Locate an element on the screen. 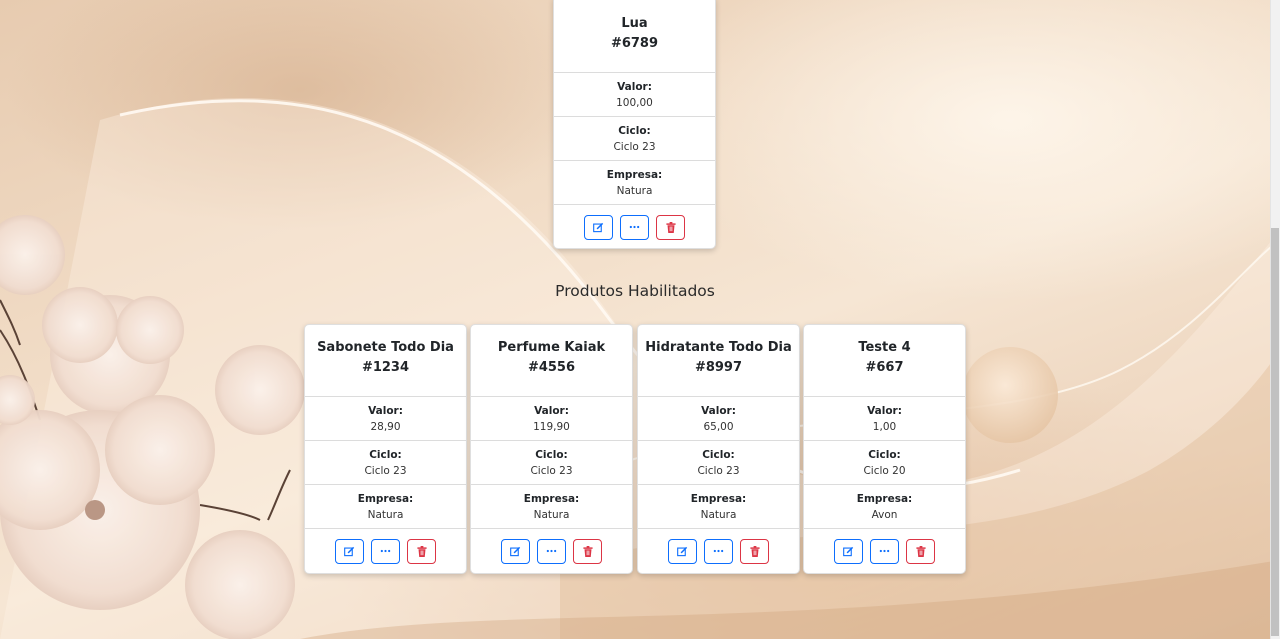 The width and height of the screenshot is (1280, 639). field-value: Avon is located at coordinates (884, 515).